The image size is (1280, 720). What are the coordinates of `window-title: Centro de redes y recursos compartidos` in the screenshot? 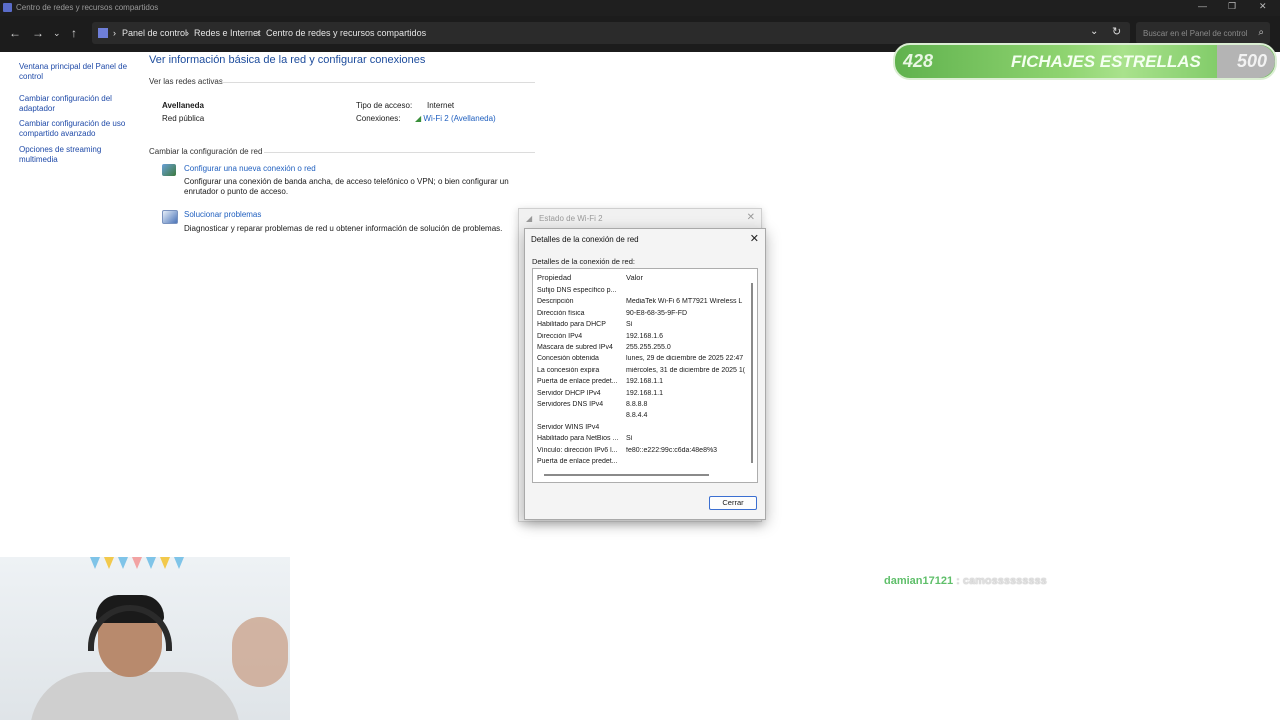 It's located at (87, 7).